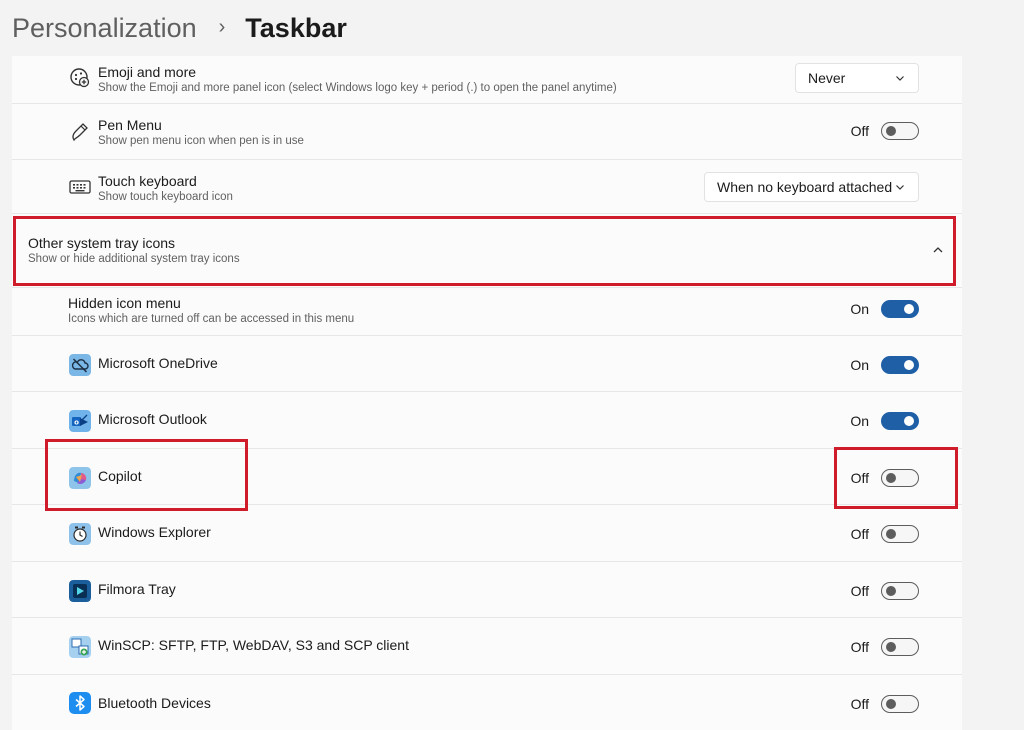  I want to click on setting-row-windows-explorer: Windows Explorer Off, so click(487, 533).